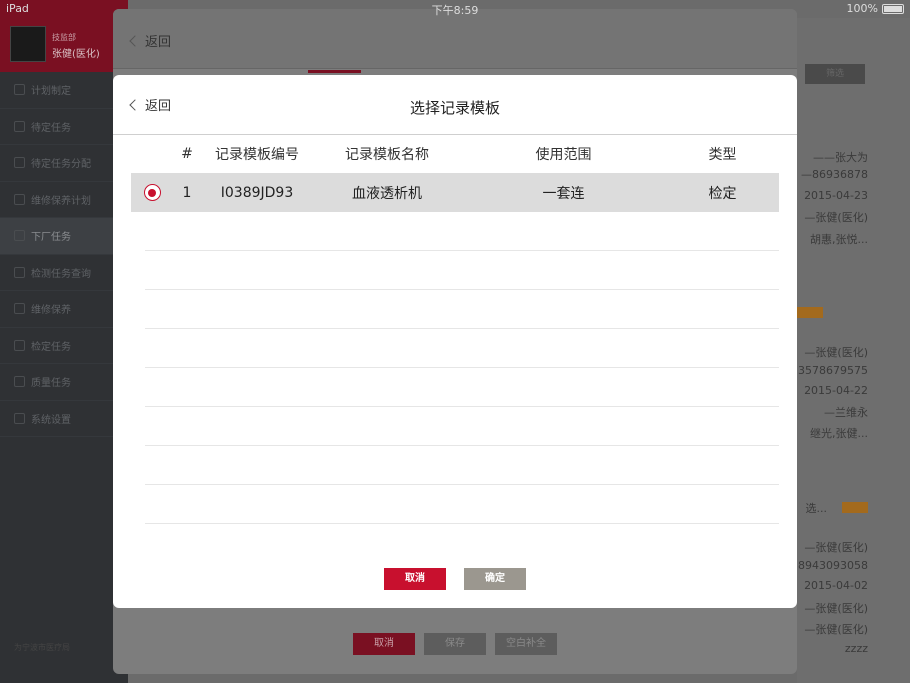 Image resolution: width=910 pixels, height=683 pixels. Describe the element at coordinates (455, 39) in the screenshot. I see `task-sheet-header: 返回` at that location.